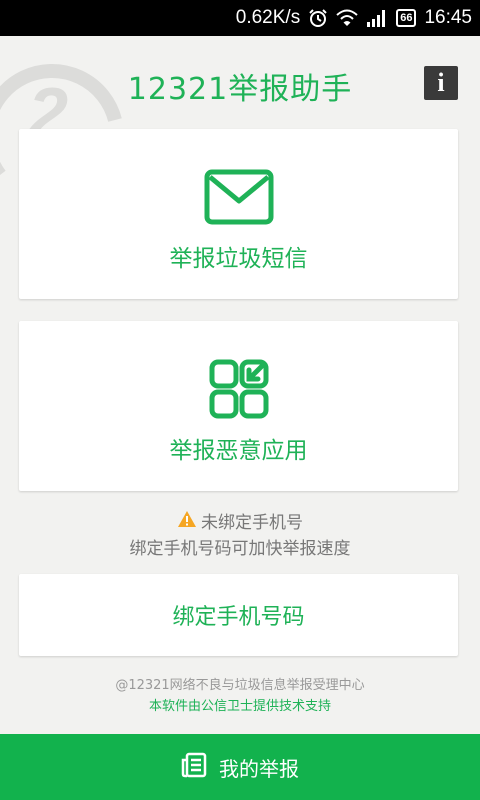 This screenshot has height=800, width=480. What do you see at coordinates (239, 706) in the screenshot?
I see `credit-text: 本软件由公信卫士提供技术支持` at bounding box center [239, 706].